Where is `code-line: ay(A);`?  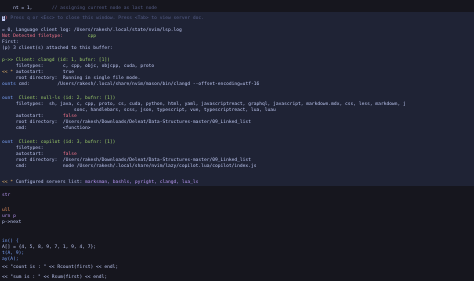 code-line: ay(A); is located at coordinates (10, 260).